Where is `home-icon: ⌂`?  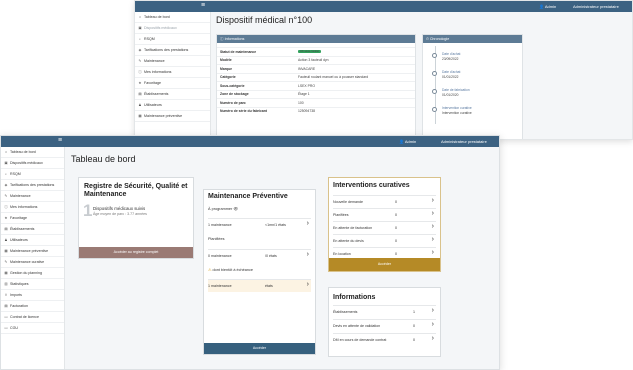 home-icon: ⌂ is located at coordinates (6, 152).